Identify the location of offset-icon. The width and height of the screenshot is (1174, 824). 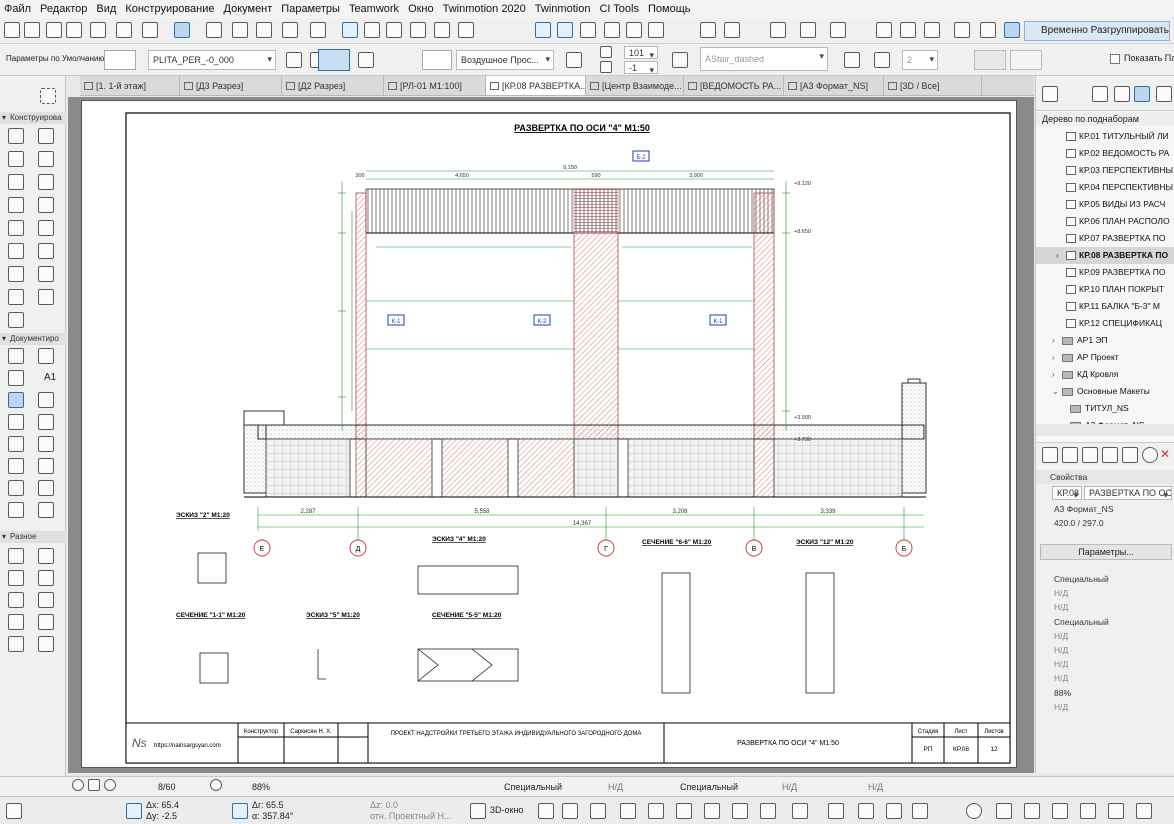
(466, 30).